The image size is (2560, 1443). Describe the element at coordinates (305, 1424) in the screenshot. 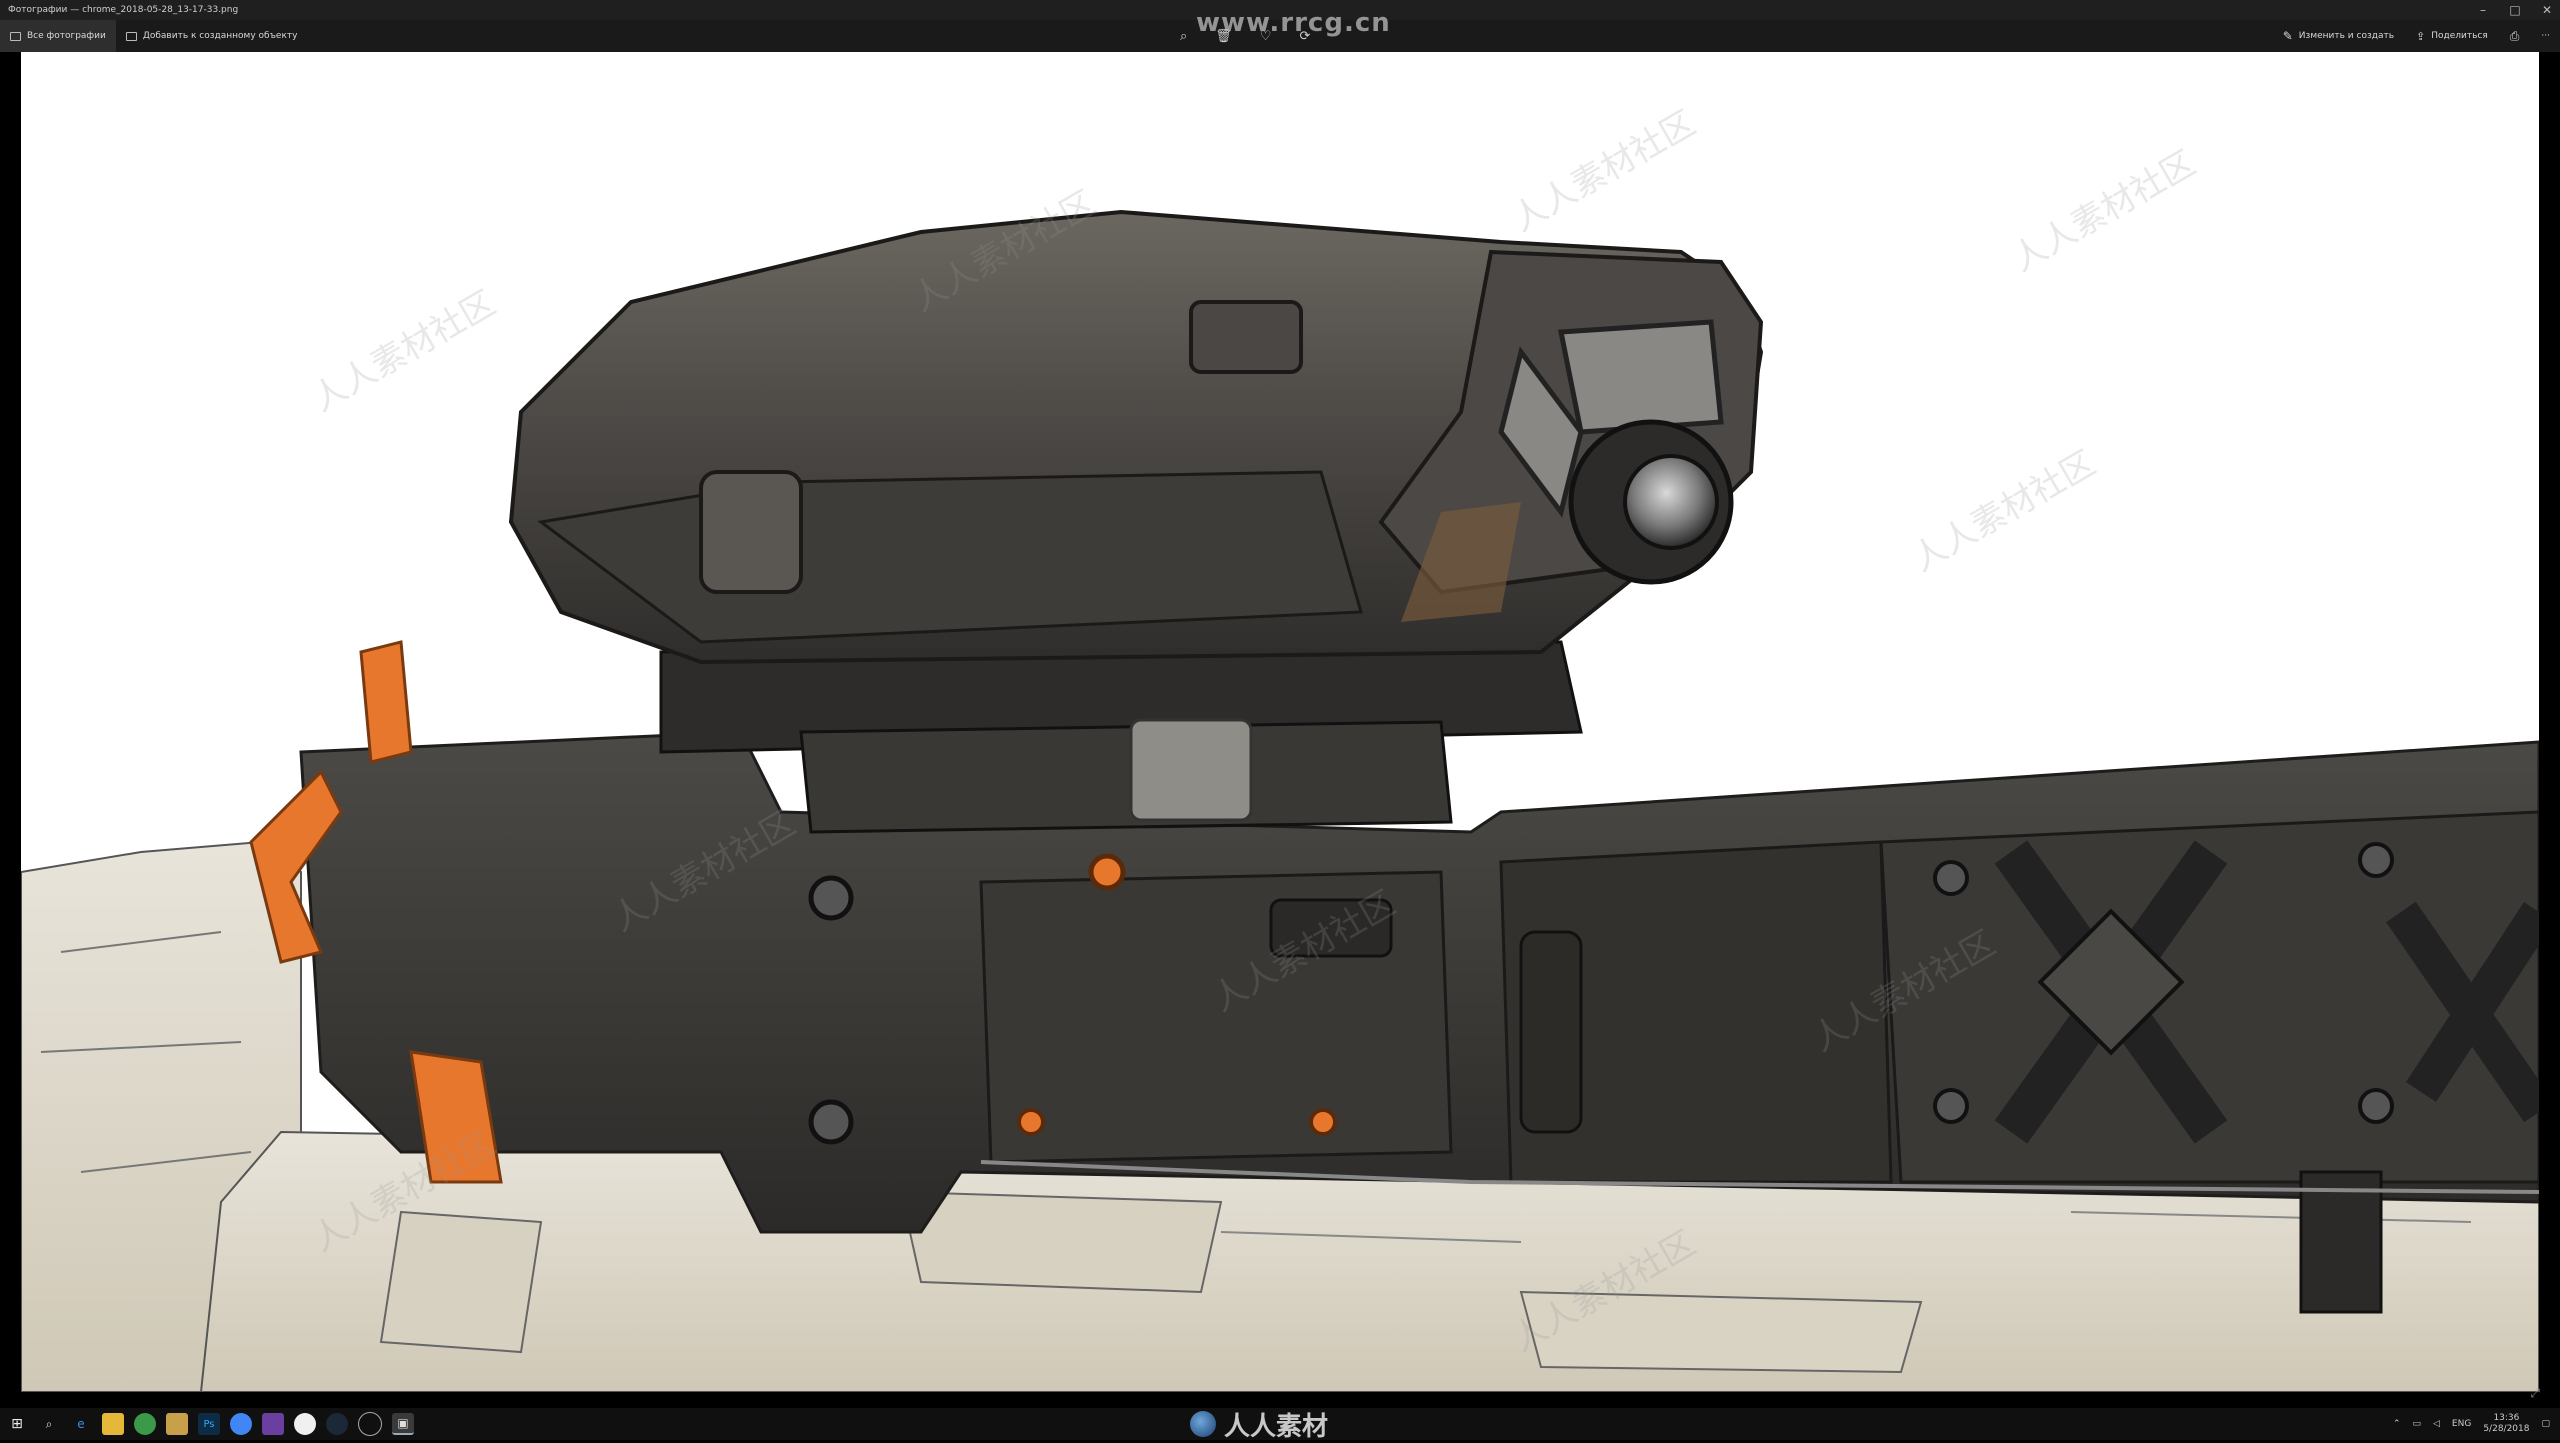

I see `fusion-icon` at that location.